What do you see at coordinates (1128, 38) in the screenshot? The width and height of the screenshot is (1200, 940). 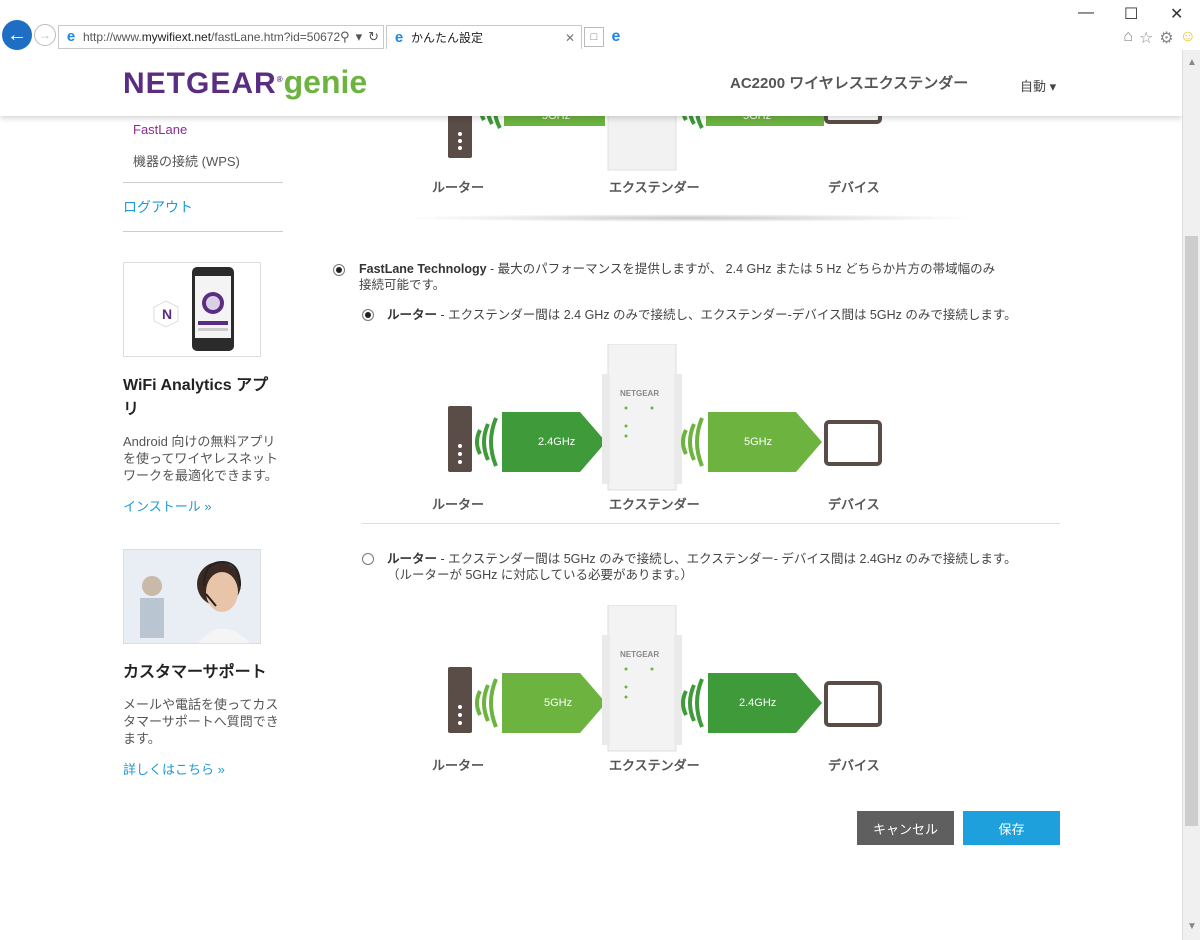 I see `home-icon: ⌂` at bounding box center [1128, 38].